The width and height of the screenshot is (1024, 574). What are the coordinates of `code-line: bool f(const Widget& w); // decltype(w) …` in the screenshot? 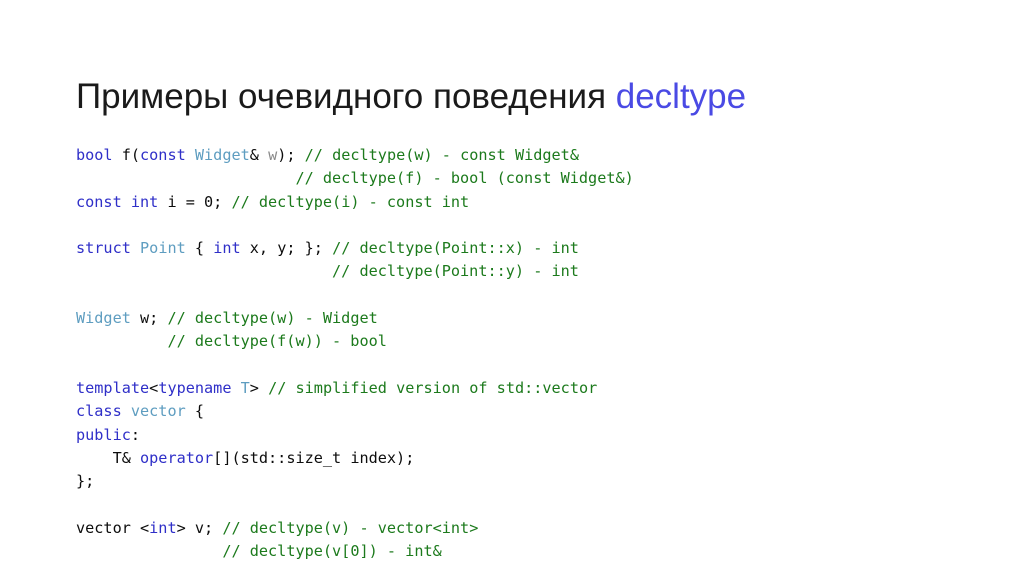 It's located at (355, 155).